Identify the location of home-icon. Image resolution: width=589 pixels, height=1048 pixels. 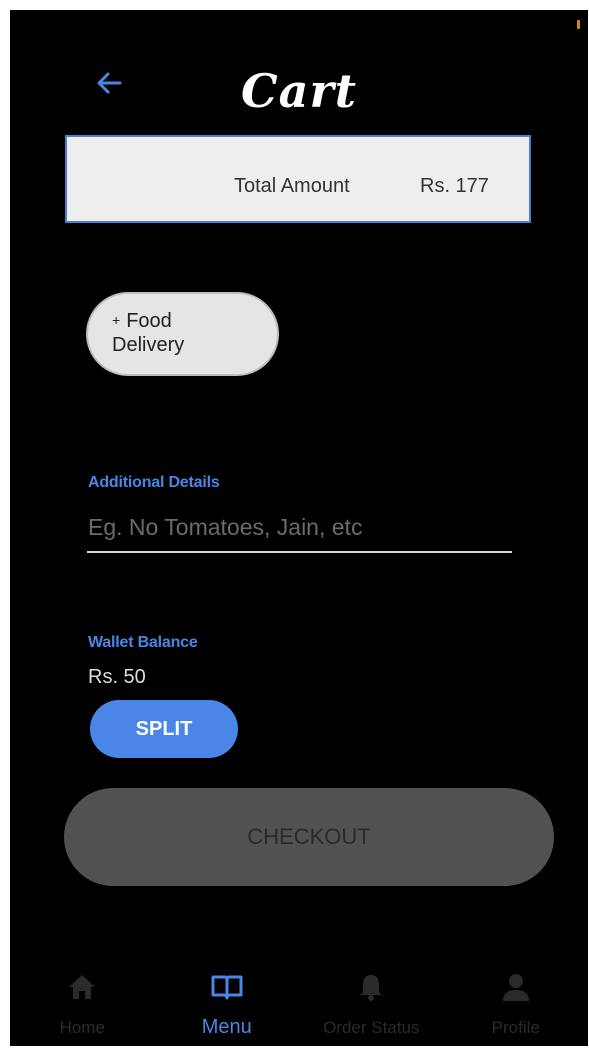
(82, 987).